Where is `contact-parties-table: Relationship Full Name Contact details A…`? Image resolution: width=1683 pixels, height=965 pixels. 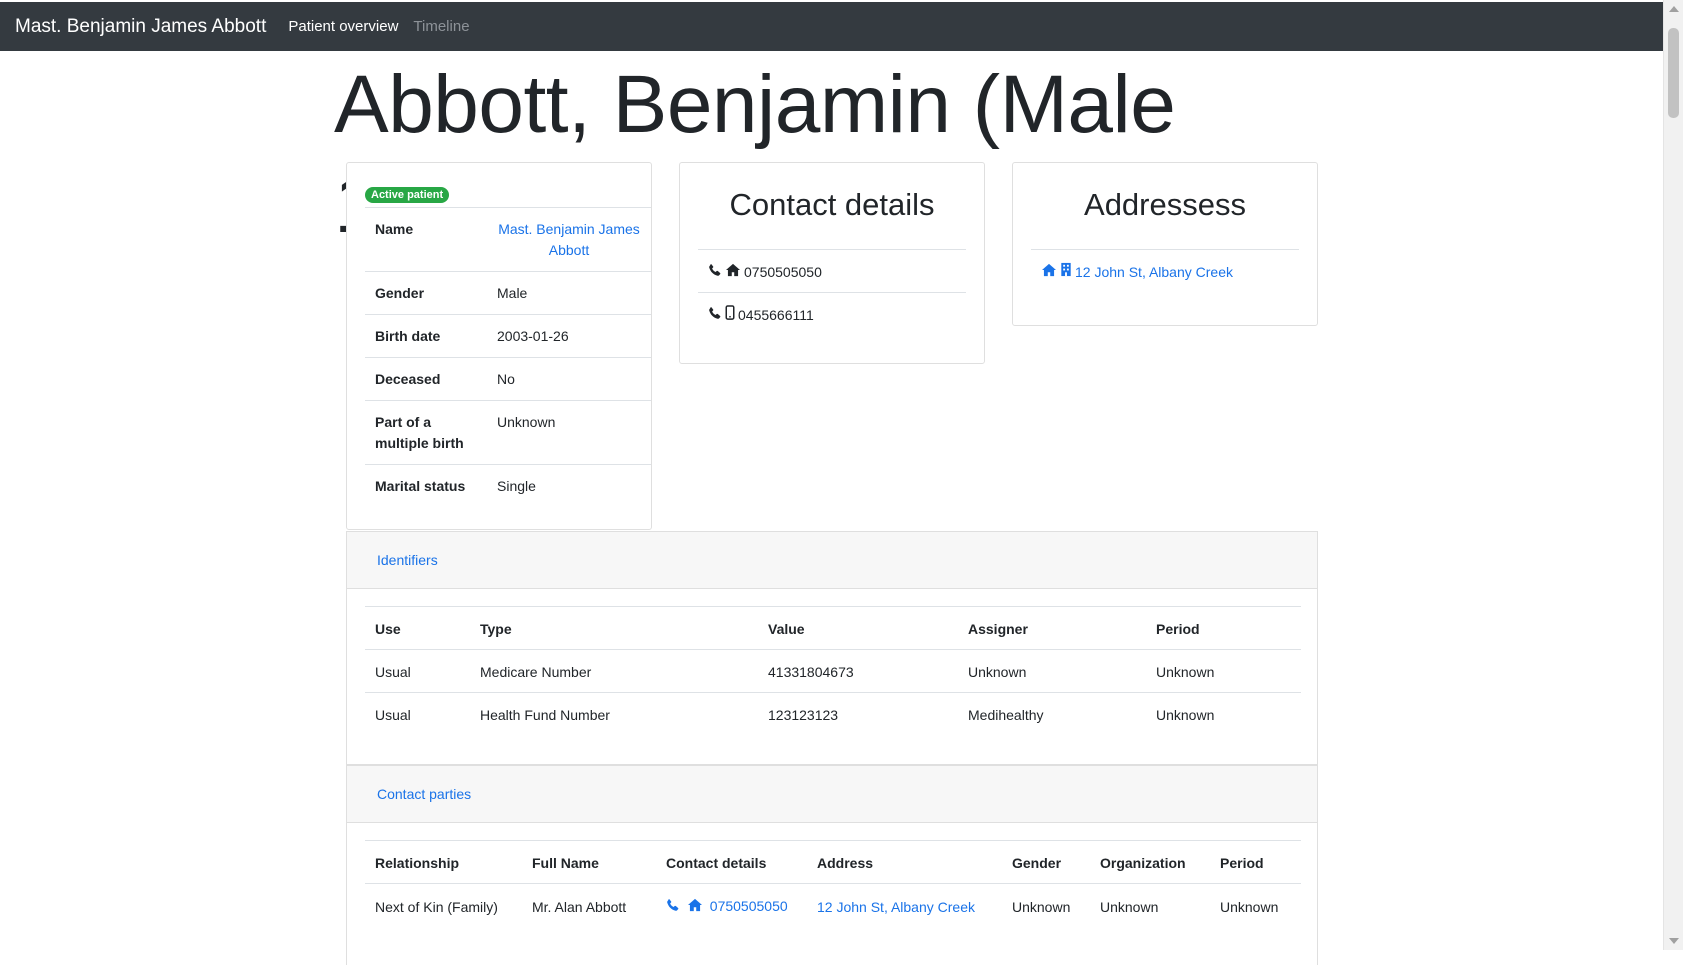 contact-parties-table: Relationship Full Name Contact details A… is located at coordinates (833, 884).